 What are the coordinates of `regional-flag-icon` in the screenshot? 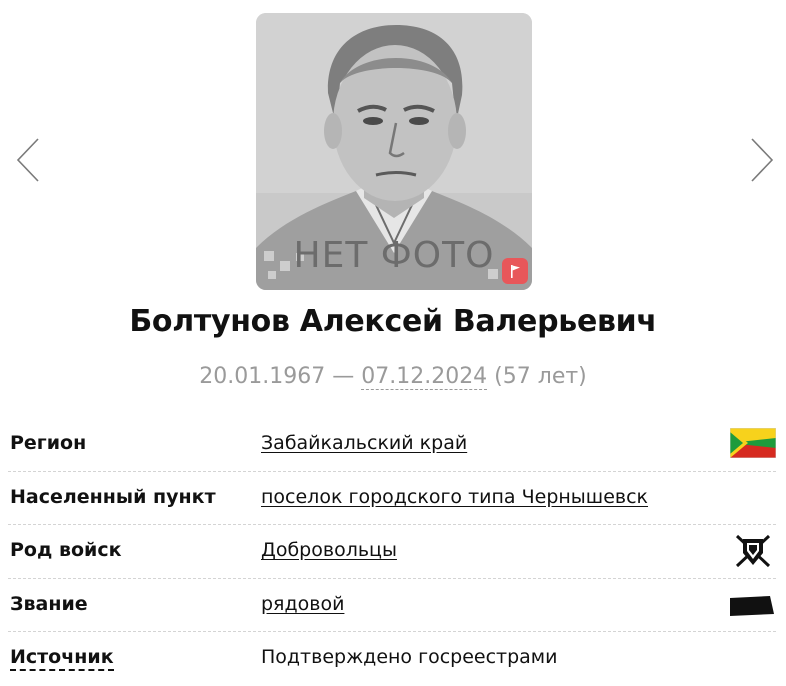 It's located at (753, 444).